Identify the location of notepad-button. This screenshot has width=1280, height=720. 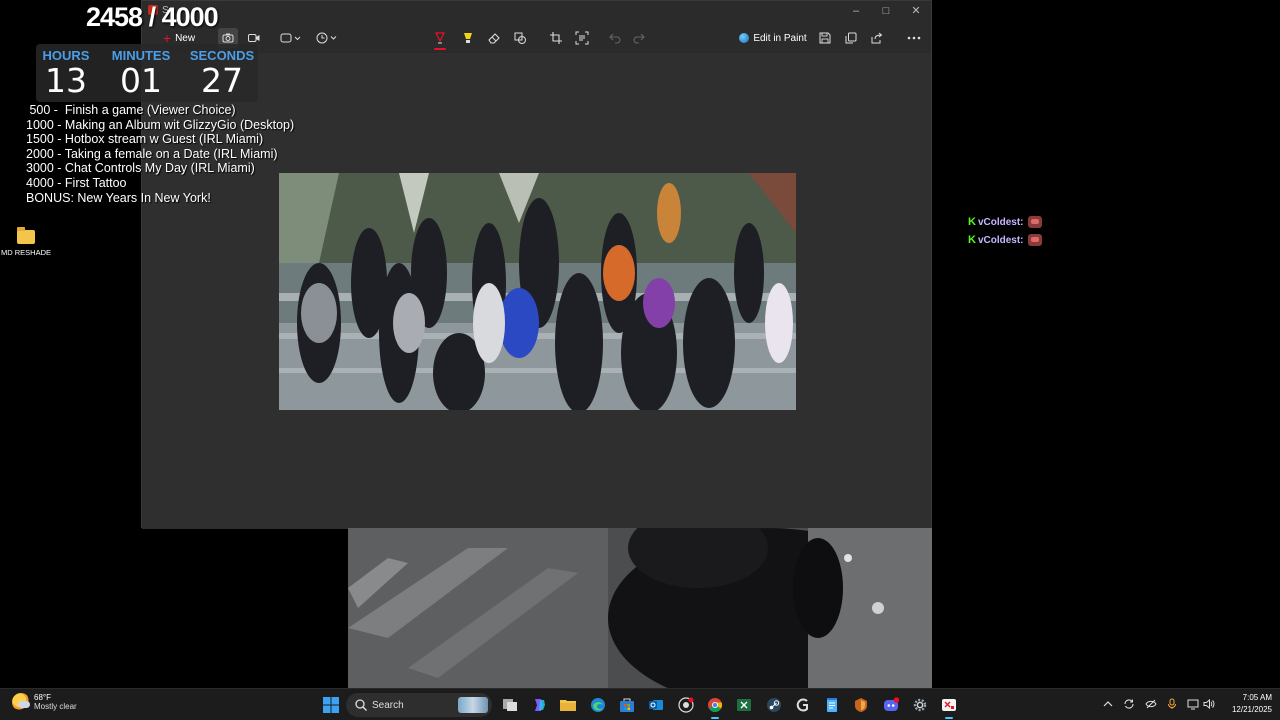
(832, 705).